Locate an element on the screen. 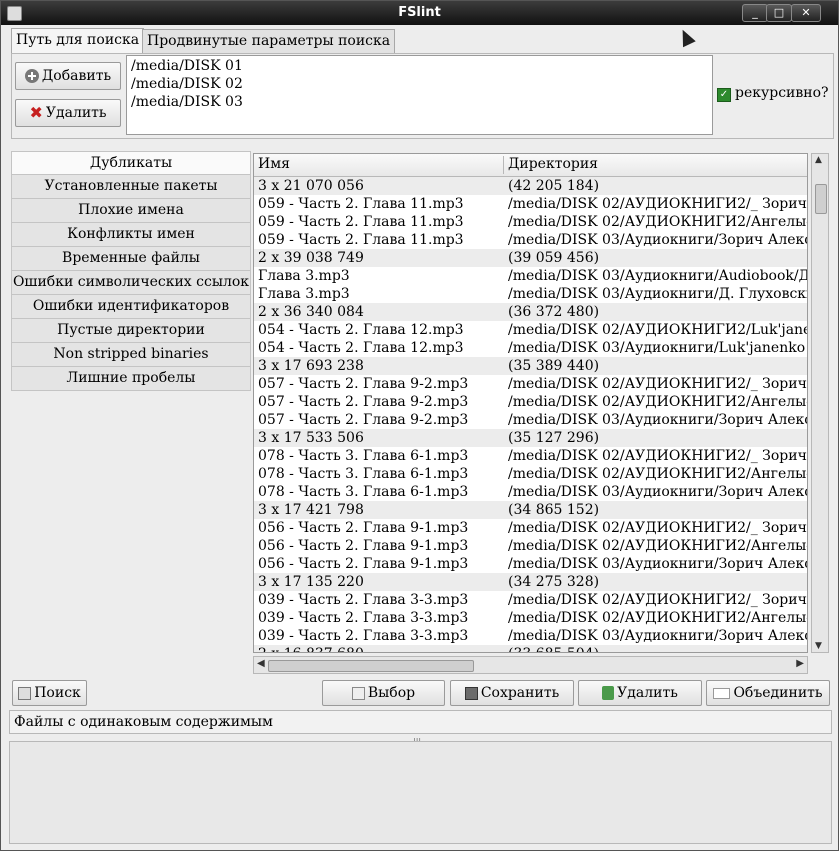  directory-cell: /media/DISK 03/Аудиокниги/Зорич Алекс is located at coordinates (658, 492).